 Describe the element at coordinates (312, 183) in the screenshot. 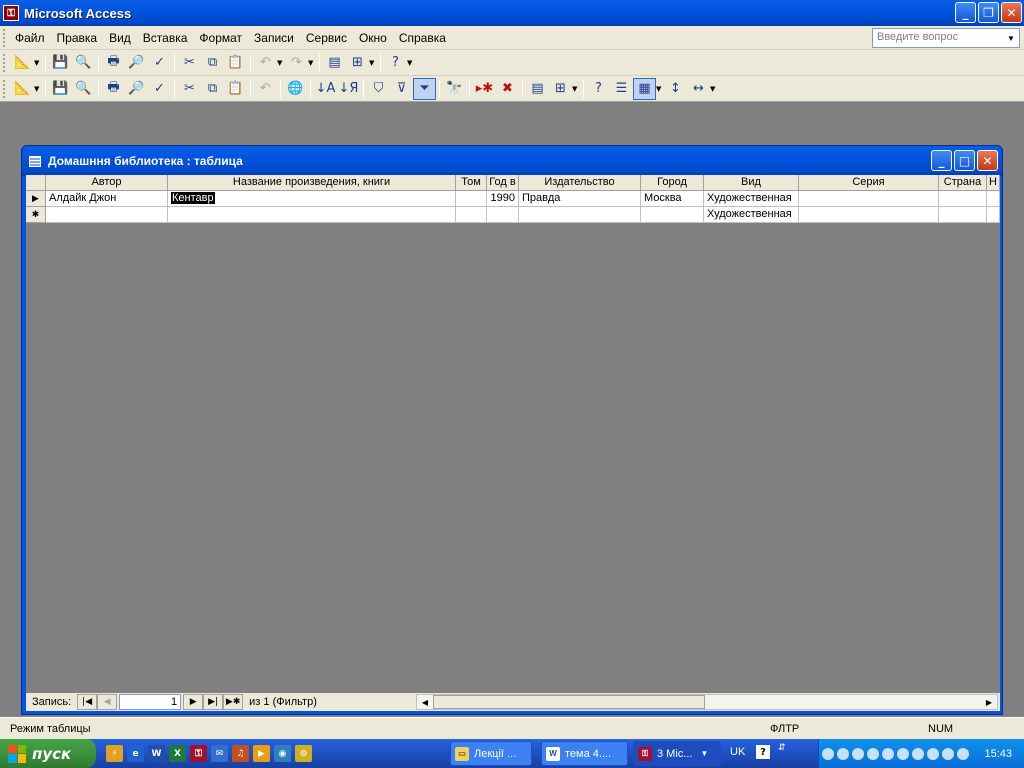

I see `column-header-title: Название произведения, книги` at that location.